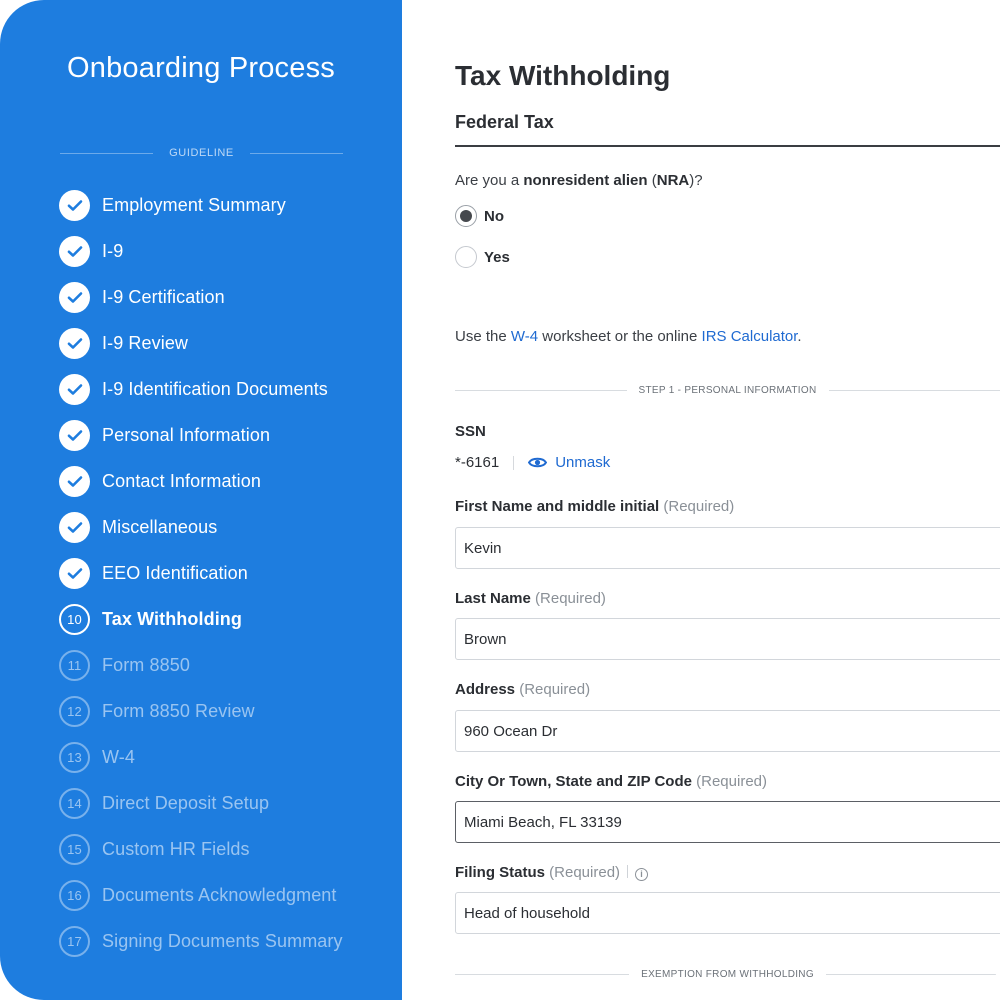 The height and width of the screenshot is (1000, 1000). I want to click on sidebar-step-label: Direct Deposit Setup, so click(186, 802).